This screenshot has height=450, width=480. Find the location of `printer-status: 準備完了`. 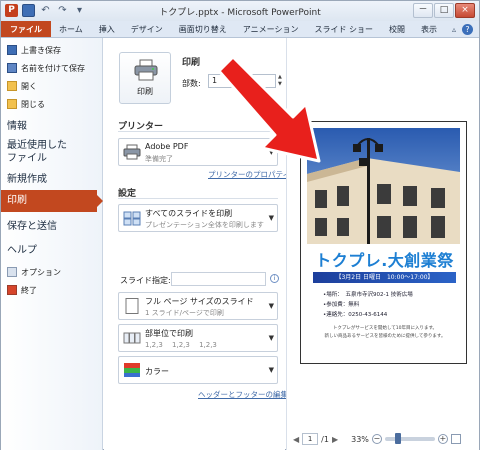

printer-status: 準備完了 is located at coordinates (159, 159).